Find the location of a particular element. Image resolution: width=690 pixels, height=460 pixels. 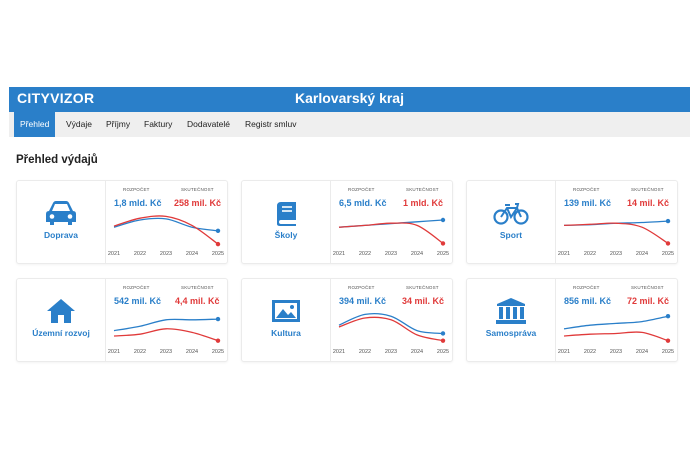

house-icon is located at coordinates (61, 312).